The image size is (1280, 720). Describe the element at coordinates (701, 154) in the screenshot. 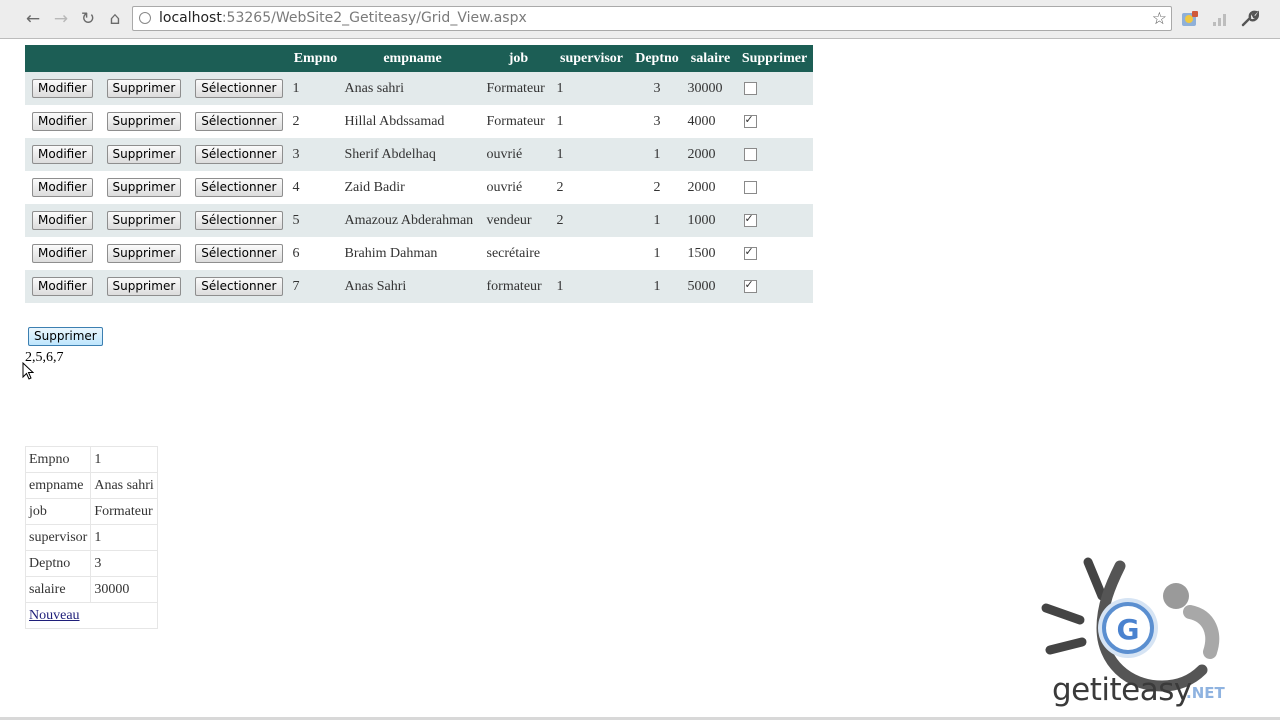

I see `salaire-value: 2000` at that location.